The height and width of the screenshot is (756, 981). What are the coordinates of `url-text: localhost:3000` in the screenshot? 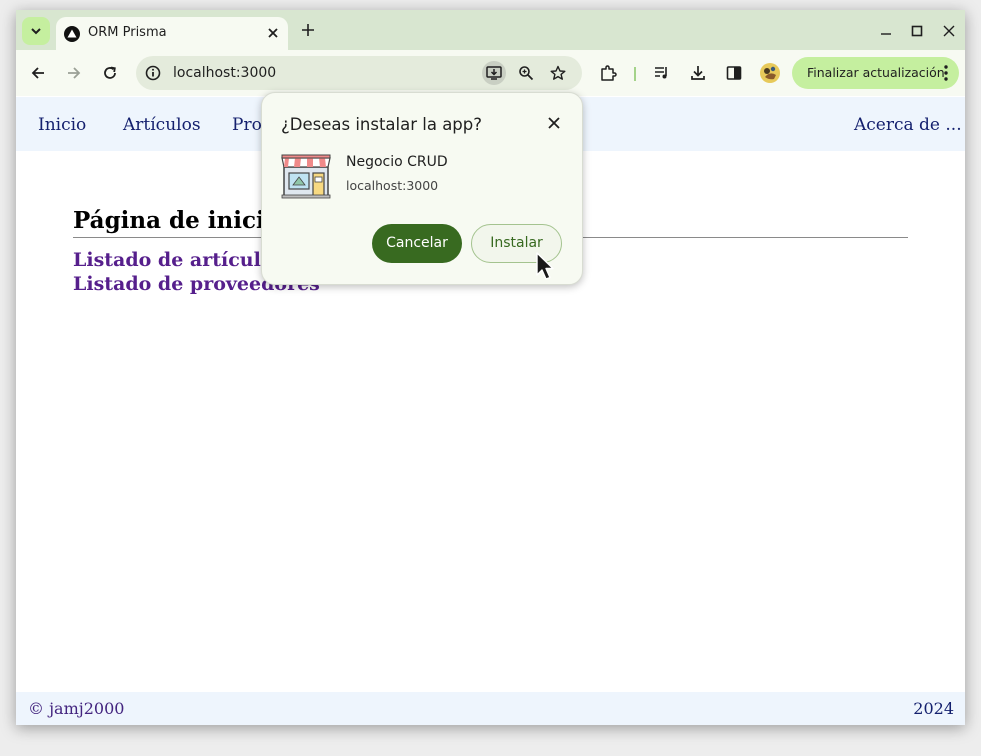 It's located at (224, 73).